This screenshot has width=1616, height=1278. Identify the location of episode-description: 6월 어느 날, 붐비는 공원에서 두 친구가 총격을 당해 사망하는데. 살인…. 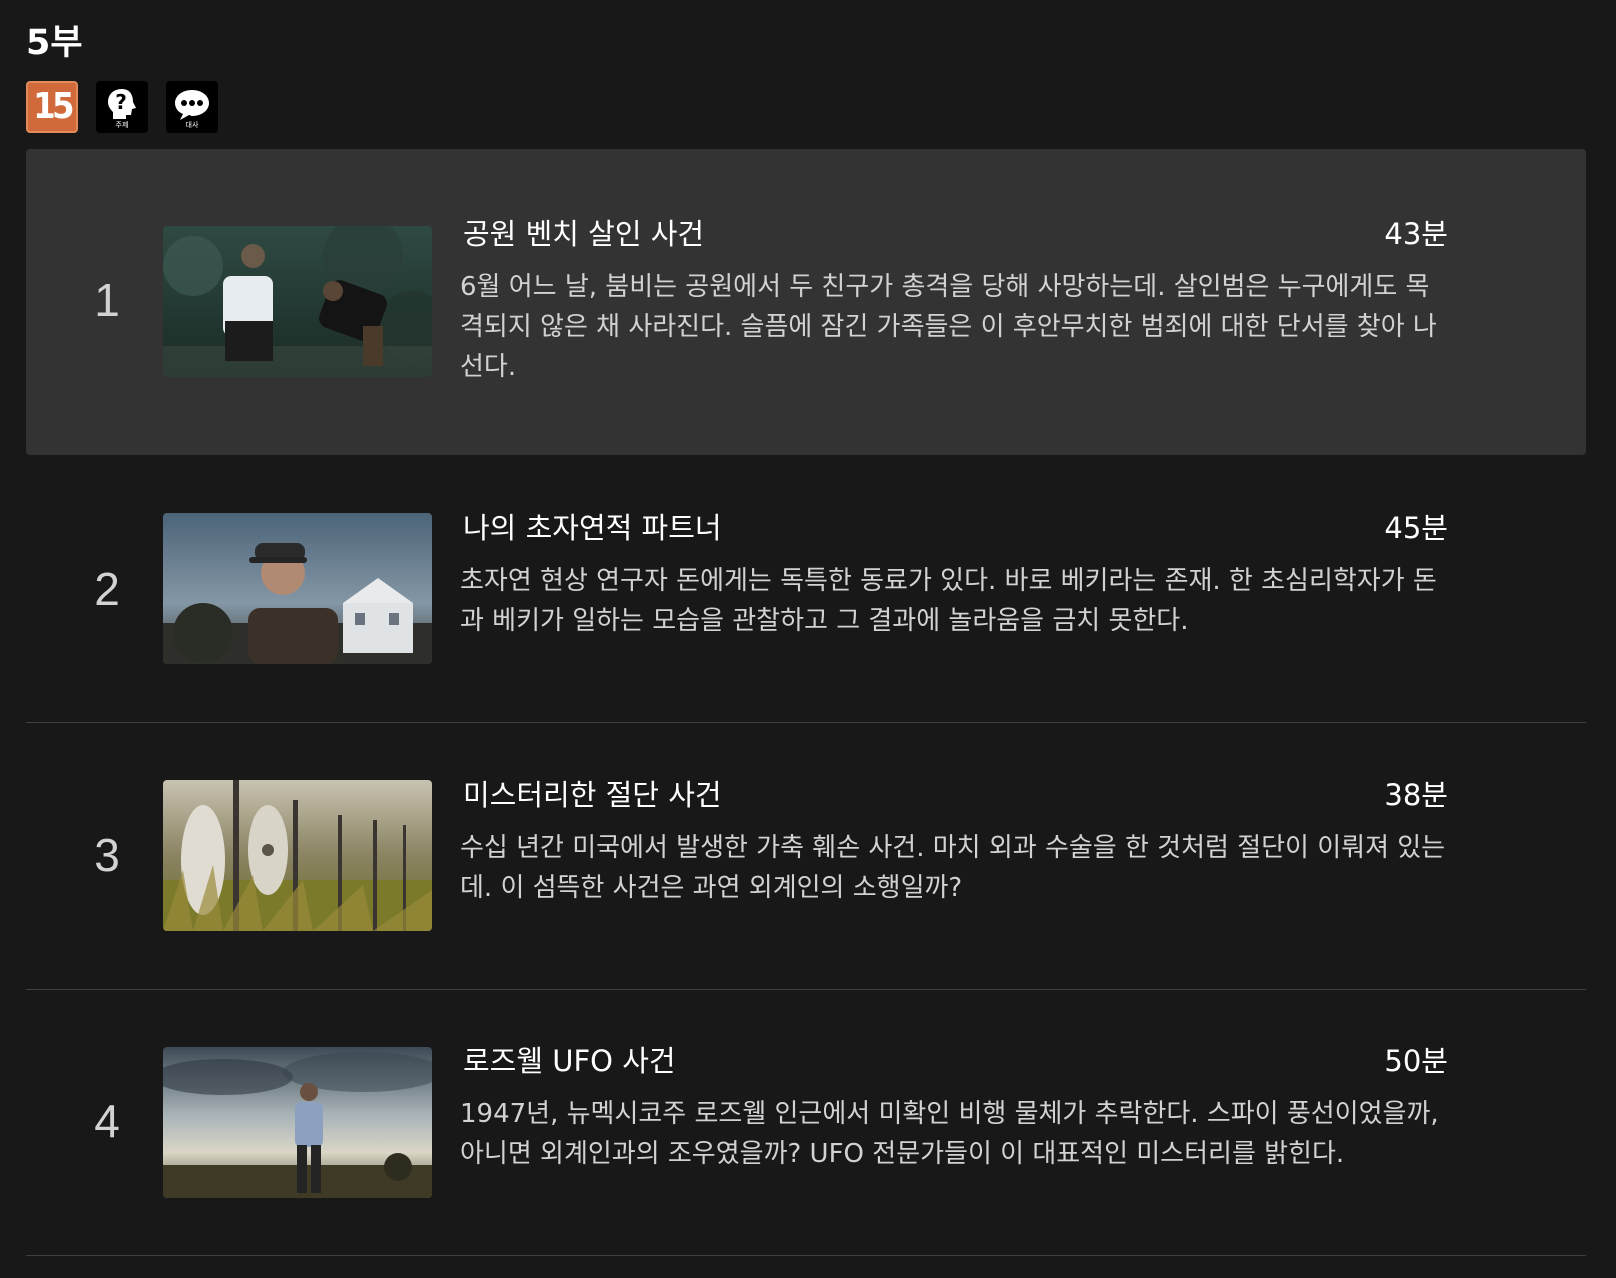
(948, 327).